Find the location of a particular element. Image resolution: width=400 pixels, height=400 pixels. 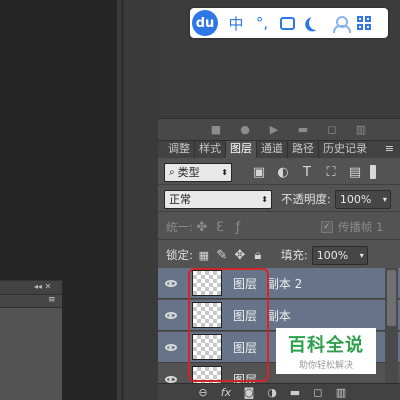

ime-language-toggle: 中 is located at coordinates (236, 23).